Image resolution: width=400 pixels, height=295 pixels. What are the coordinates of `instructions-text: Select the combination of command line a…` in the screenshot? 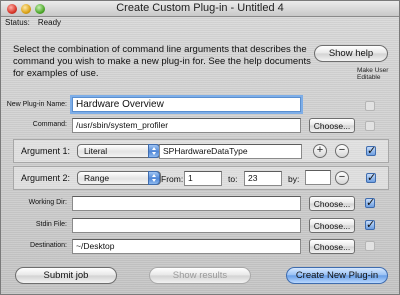 It's located at (162, 61).